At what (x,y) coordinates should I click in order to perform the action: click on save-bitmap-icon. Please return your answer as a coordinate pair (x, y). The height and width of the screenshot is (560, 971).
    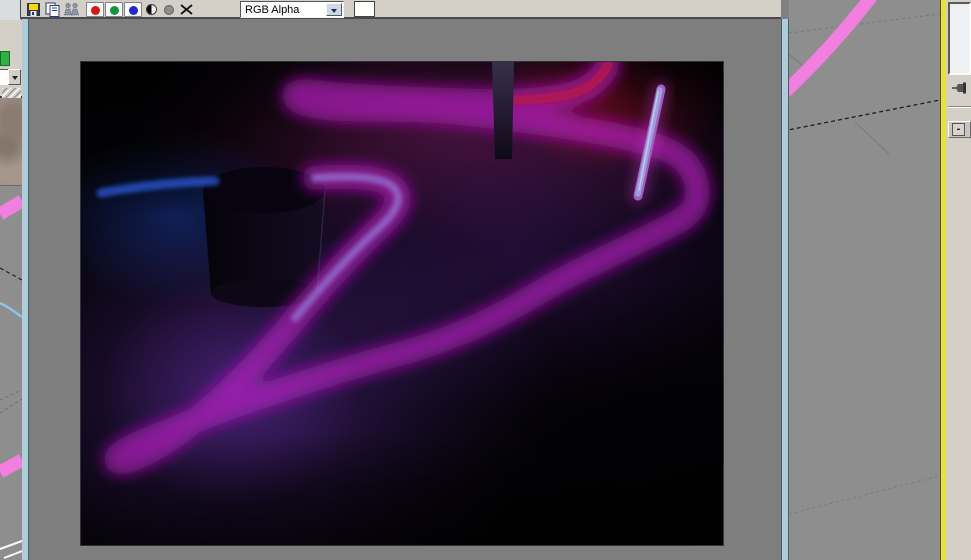
    Looking at the image, I should click on (33, 9).